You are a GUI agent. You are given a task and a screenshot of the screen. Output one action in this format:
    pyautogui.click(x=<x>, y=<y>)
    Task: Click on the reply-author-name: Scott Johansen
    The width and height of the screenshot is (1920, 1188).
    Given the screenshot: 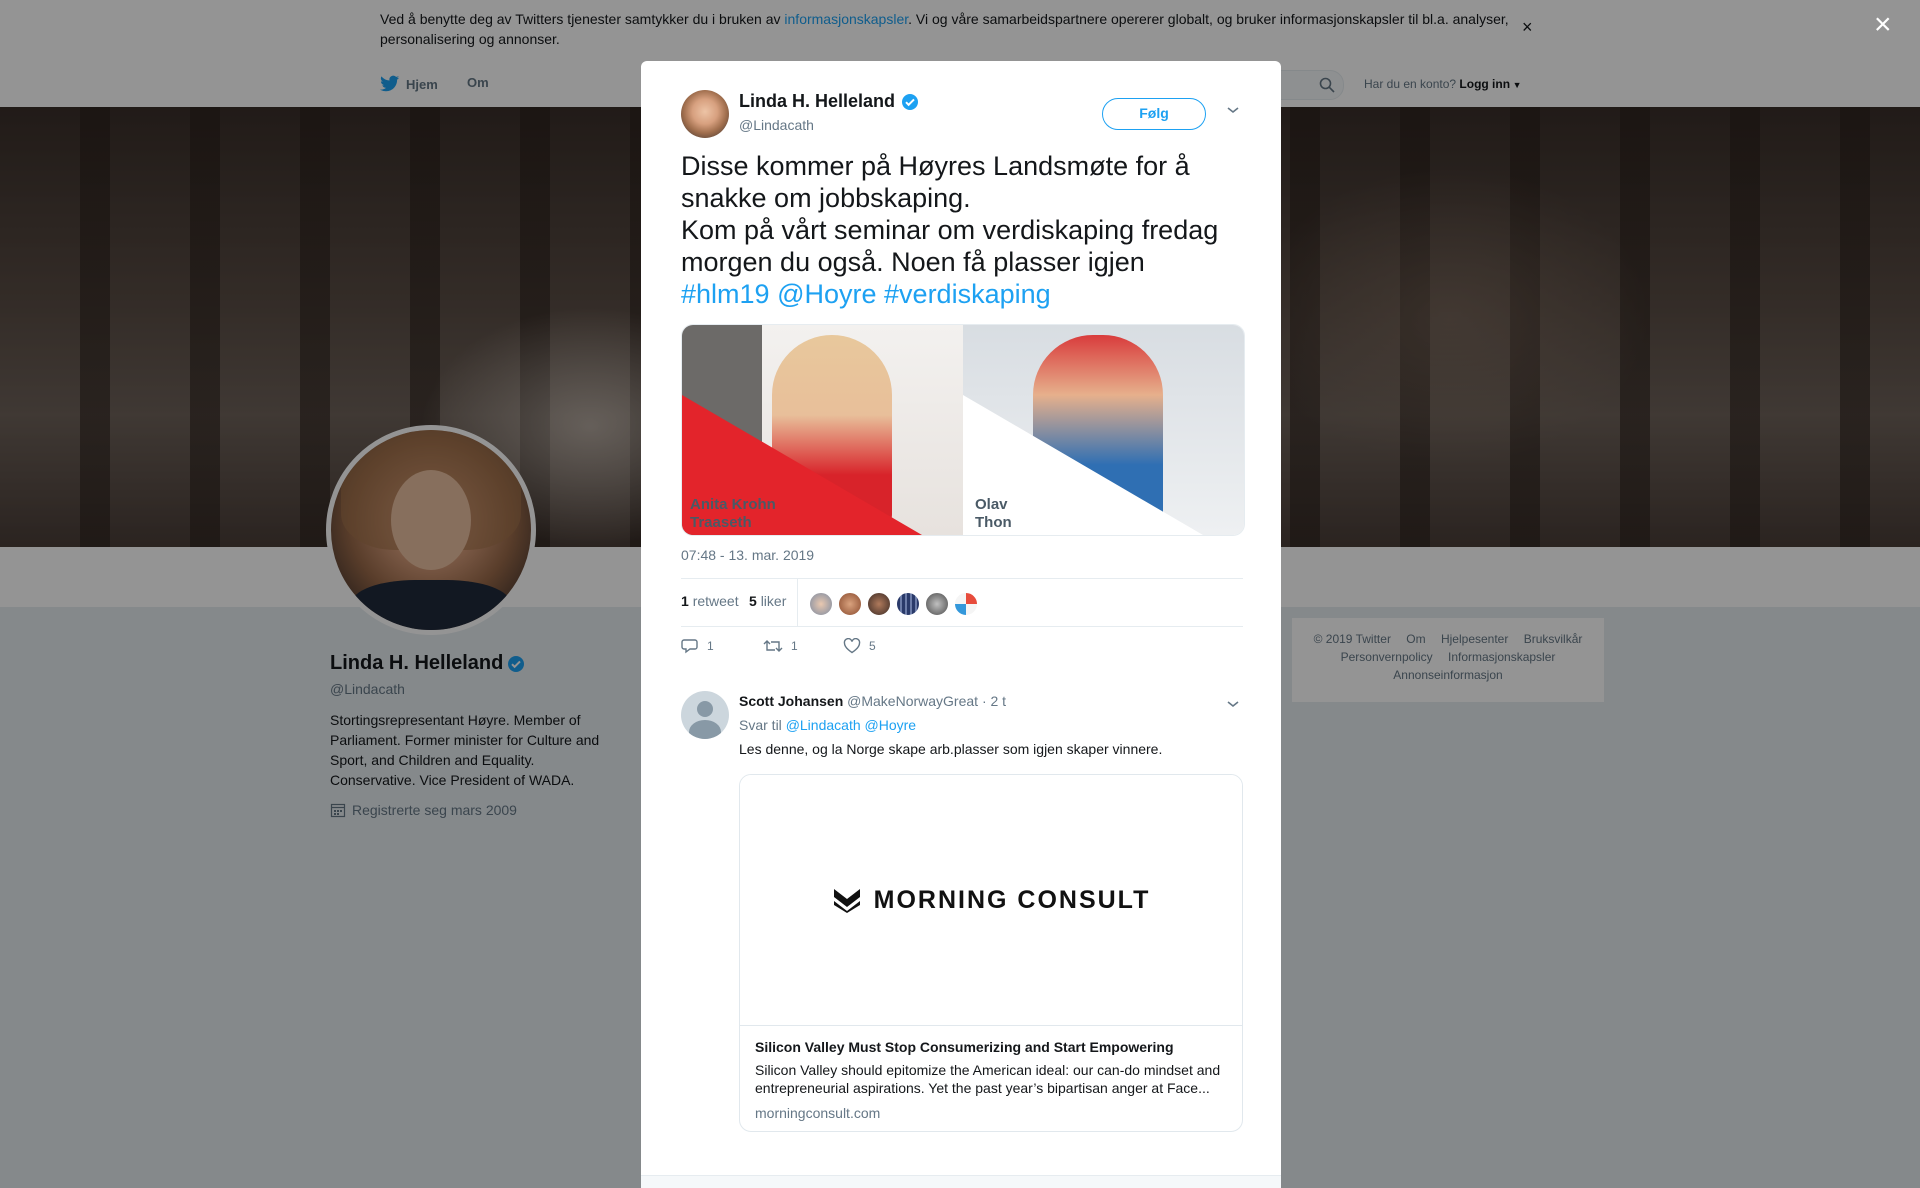 What is the action you would take?
    pyautogui.click(x=791, y=701)
    